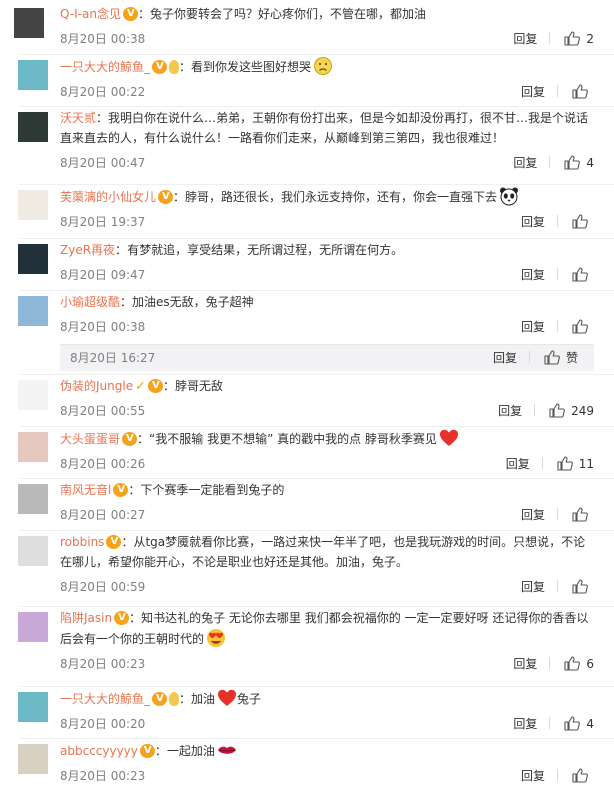 Image resolution: width=614 pixels, height=800 pixels. Describe the element at coordinates (307, 81) in the screenshot. I see `comment-item: 一只大大的鲸鱼_ ：看到你发这些图好想哭 8月20日 00:22 回复` at that location.